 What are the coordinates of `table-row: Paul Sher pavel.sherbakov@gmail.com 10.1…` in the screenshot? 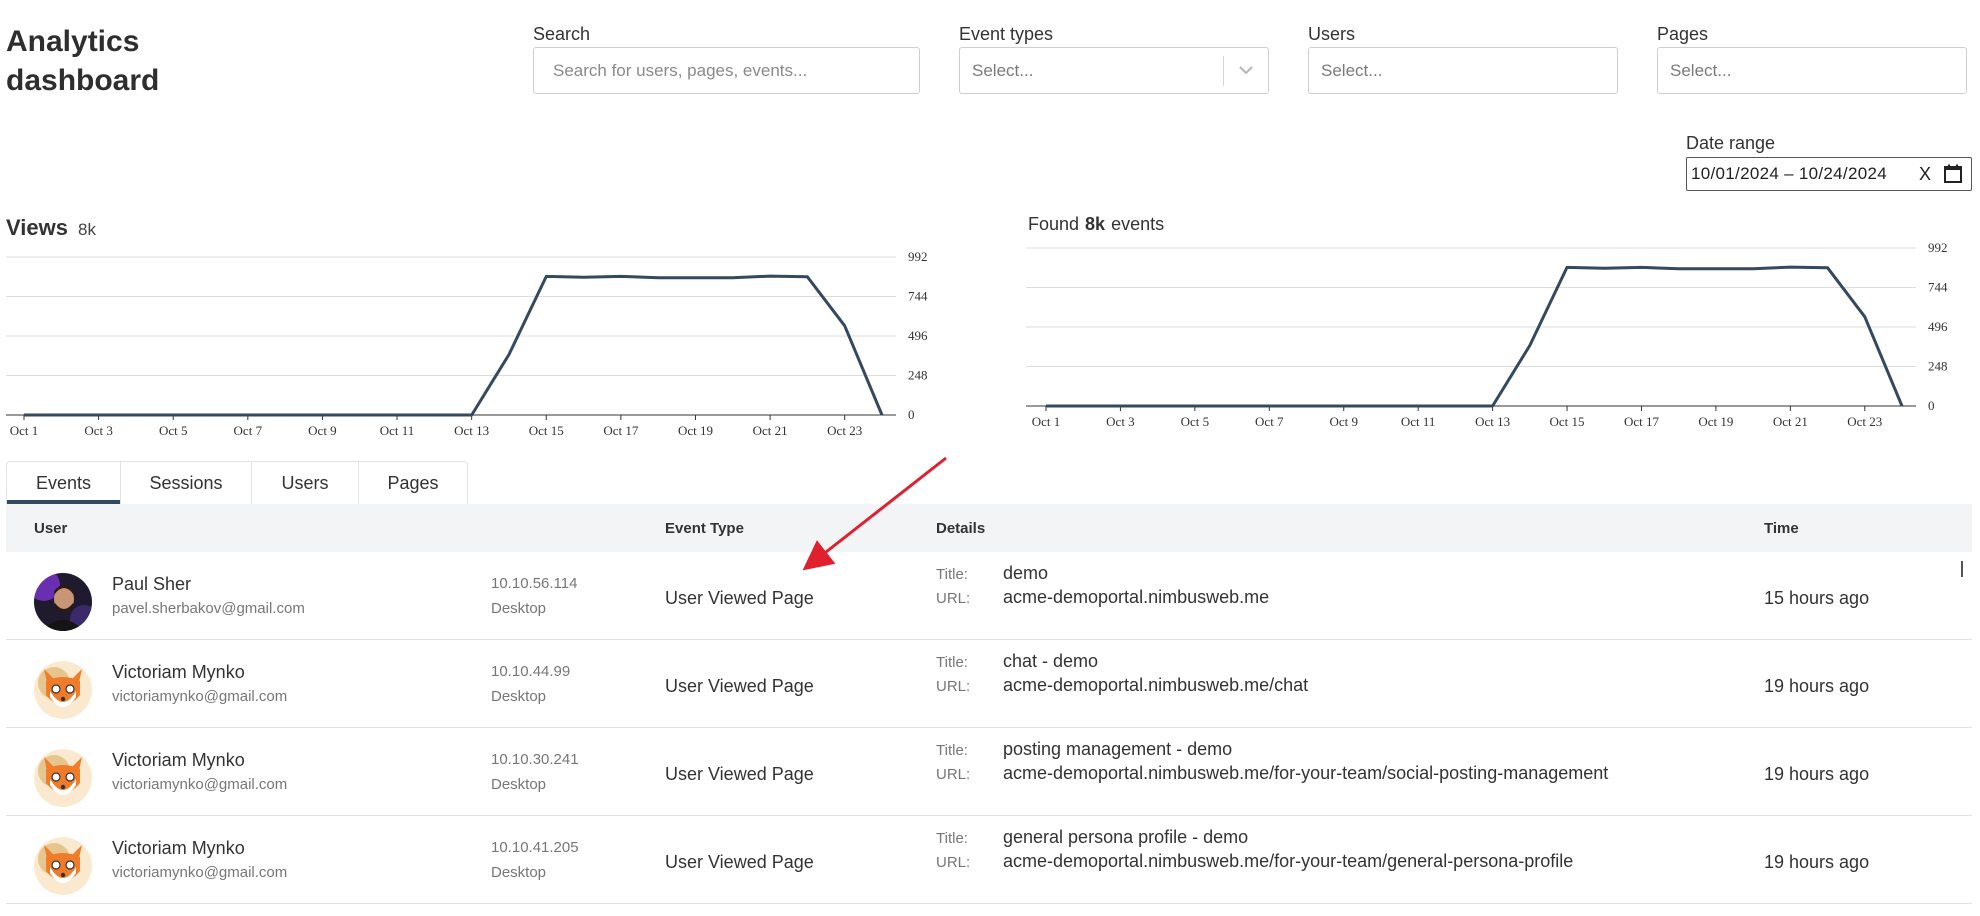 It's located at (989, 596).